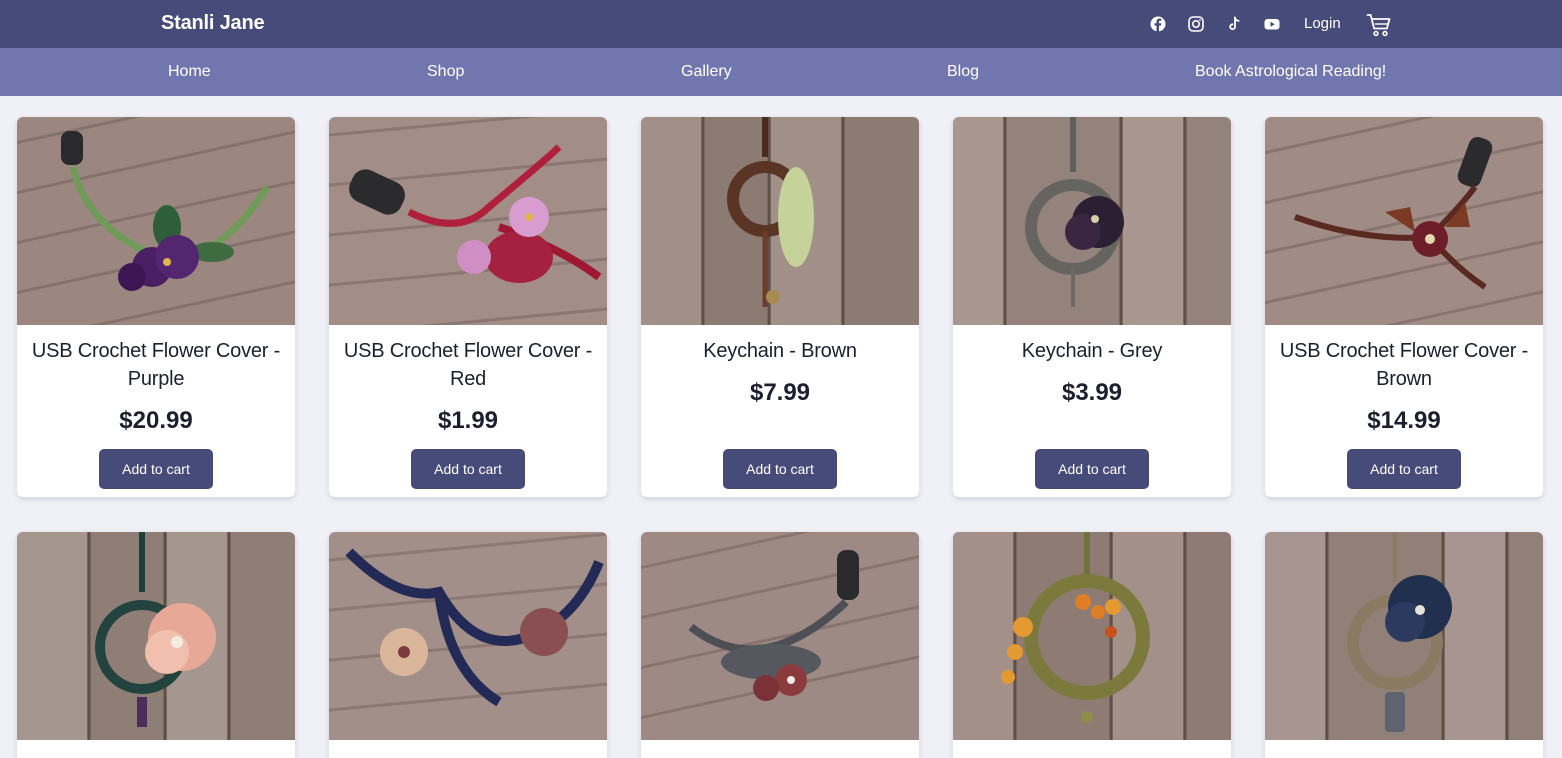 The width and height of the screenshot is (1562, 758). I want to click on product-title: USB Crochet Flower Cover - Brown, so click(1404, 365).